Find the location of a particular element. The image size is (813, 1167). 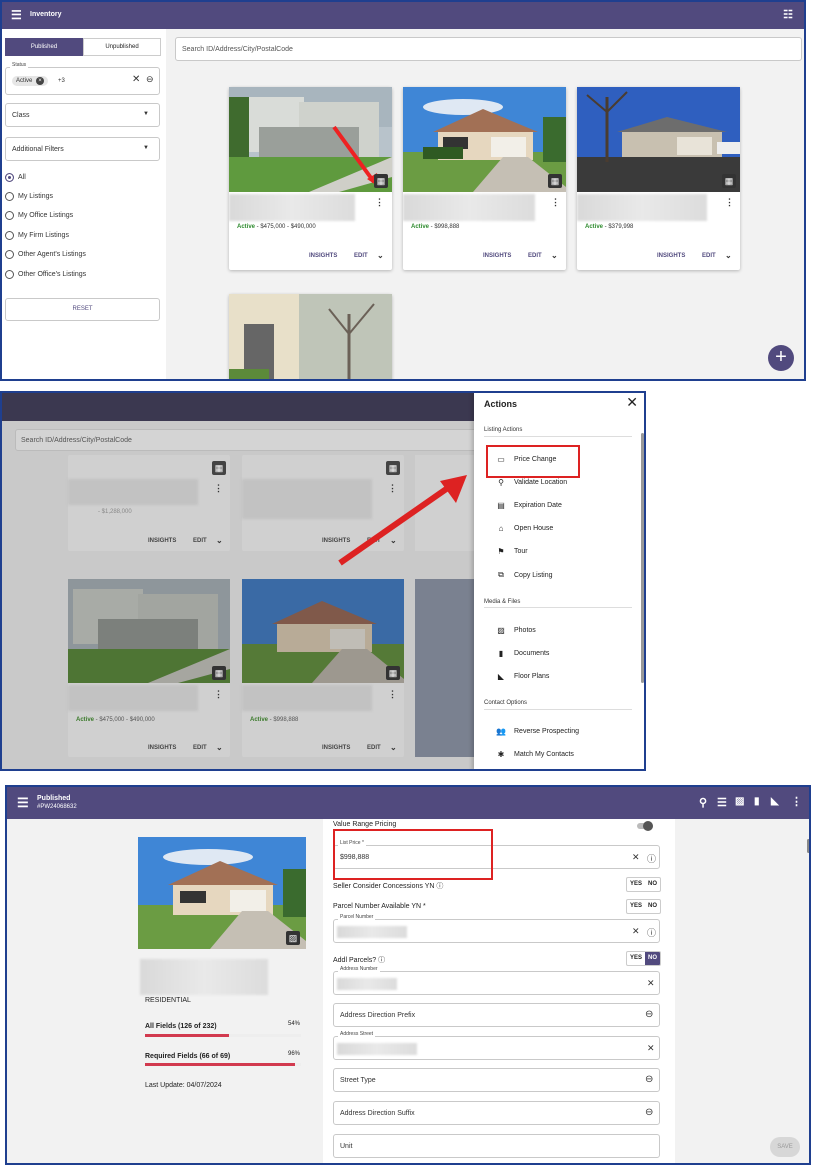

address-street-field: Address Street ✕ is located at coordinates (496, 1045).